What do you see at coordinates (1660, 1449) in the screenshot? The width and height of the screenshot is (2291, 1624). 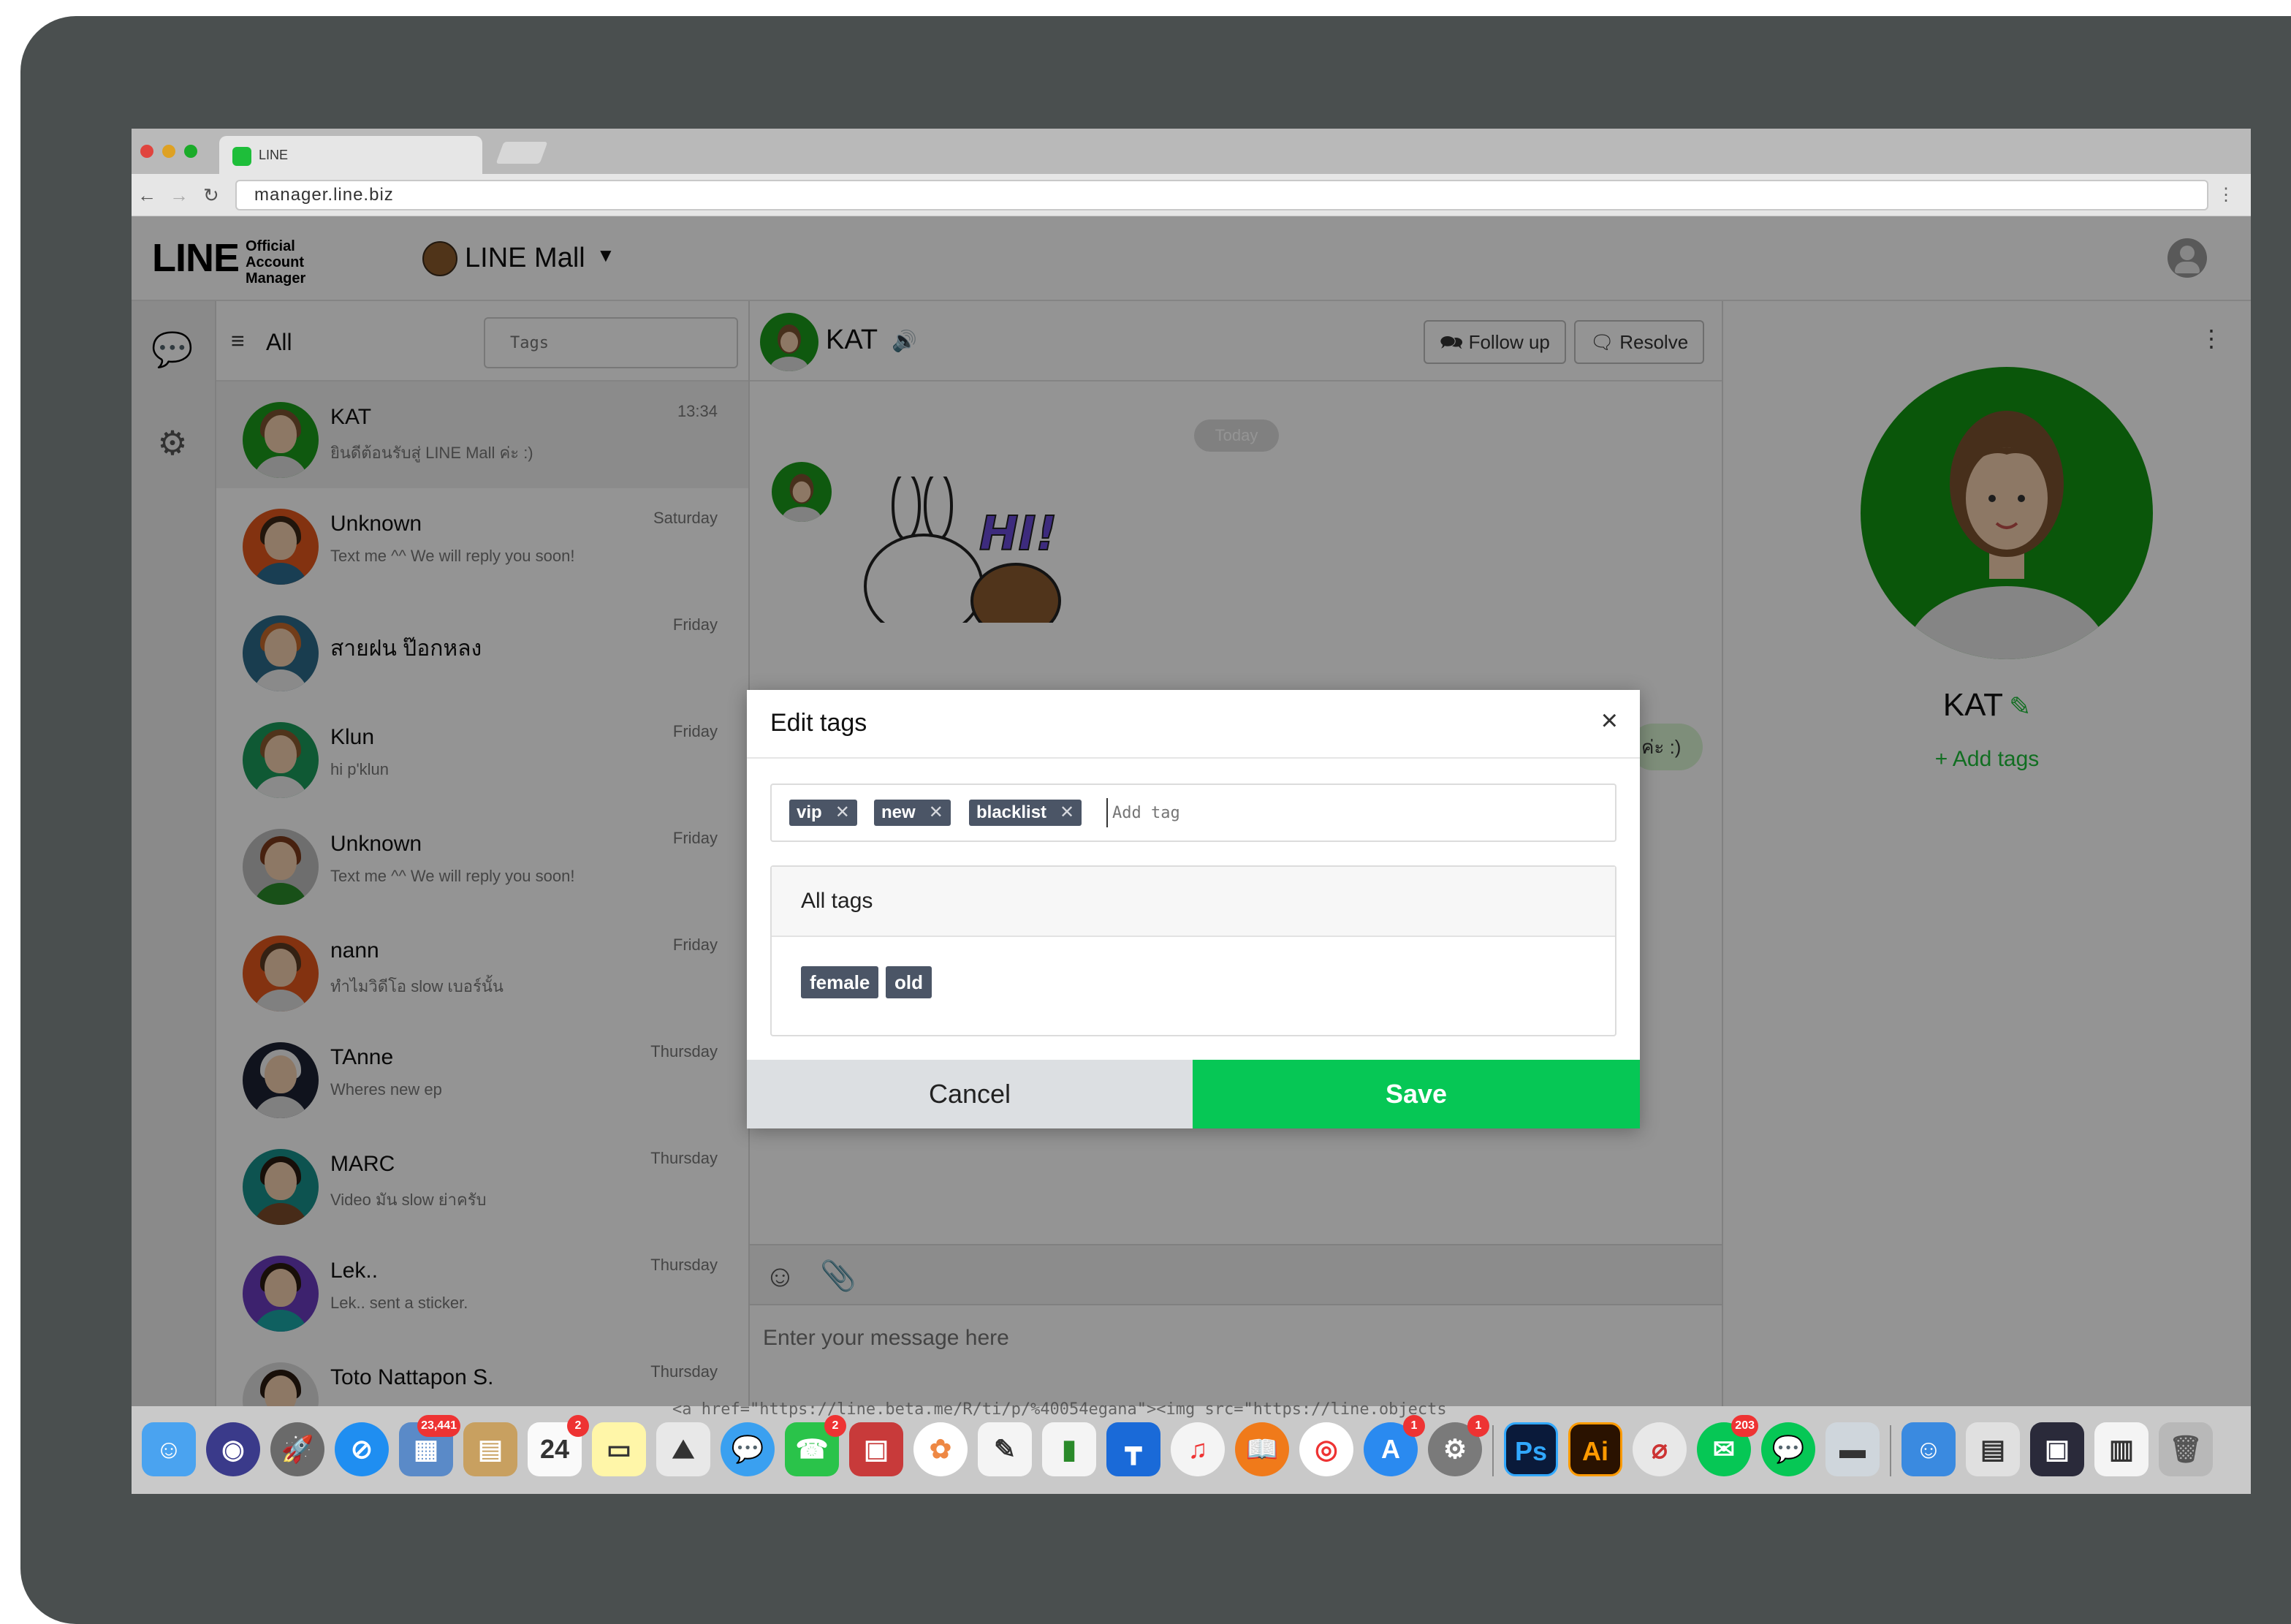 I see `acrobat-icon: ⌀` at bounding box center [1660, 1449].